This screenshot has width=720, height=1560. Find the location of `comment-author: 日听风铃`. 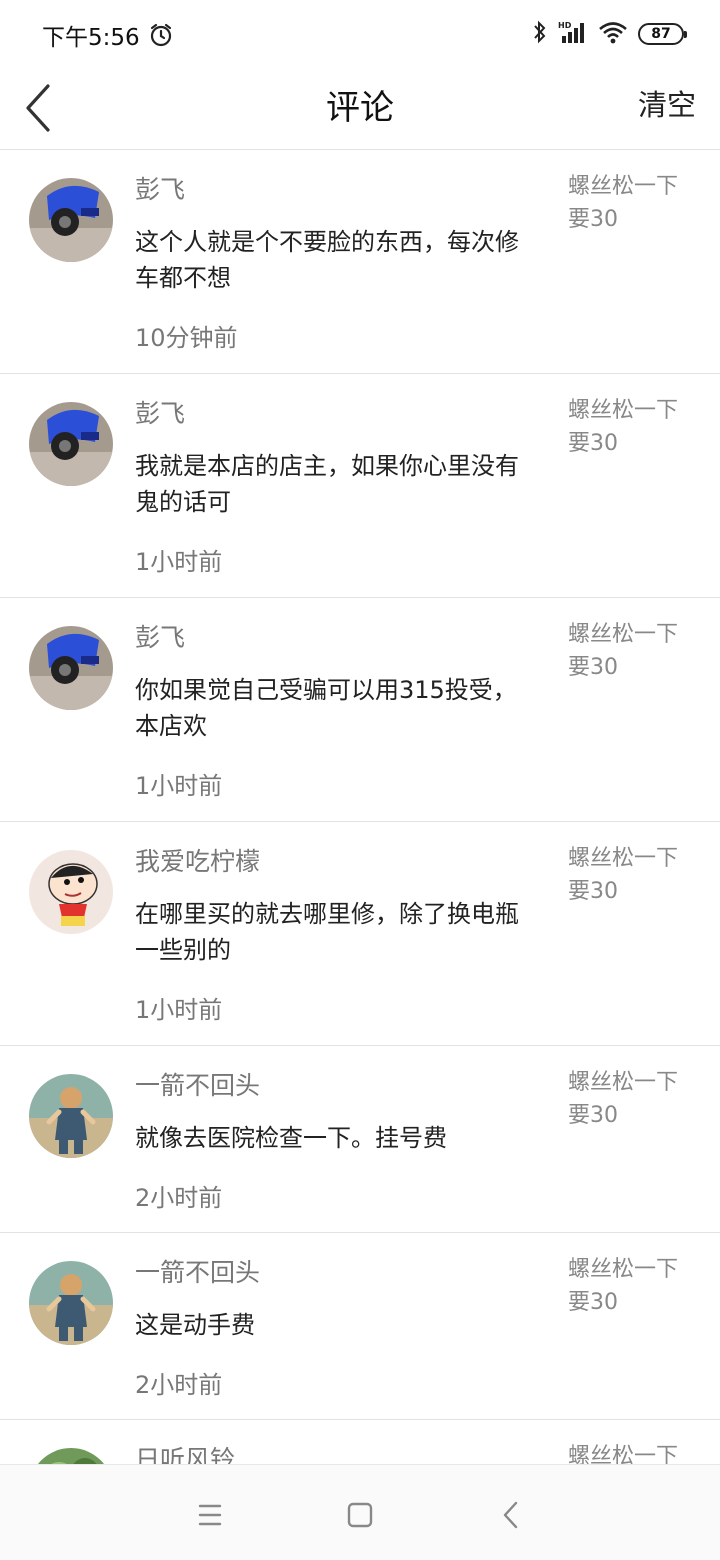

comment-author: 日听风铃 is located at coordinates (185, 1454).